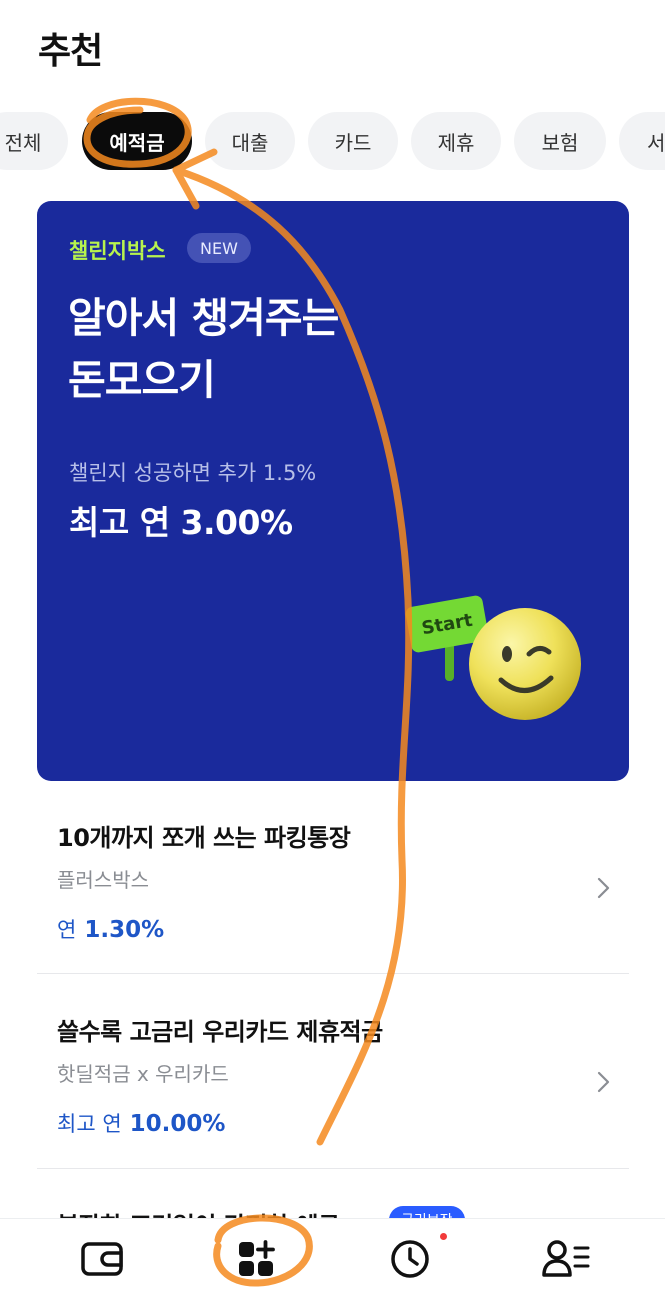 The image size is (665, 1292). What do you see at coordinates (143, 1074) in the screenshot?
I see `product-subtitle: 핫딜적금 x 우리카드` at bounding box center [143, 1074].